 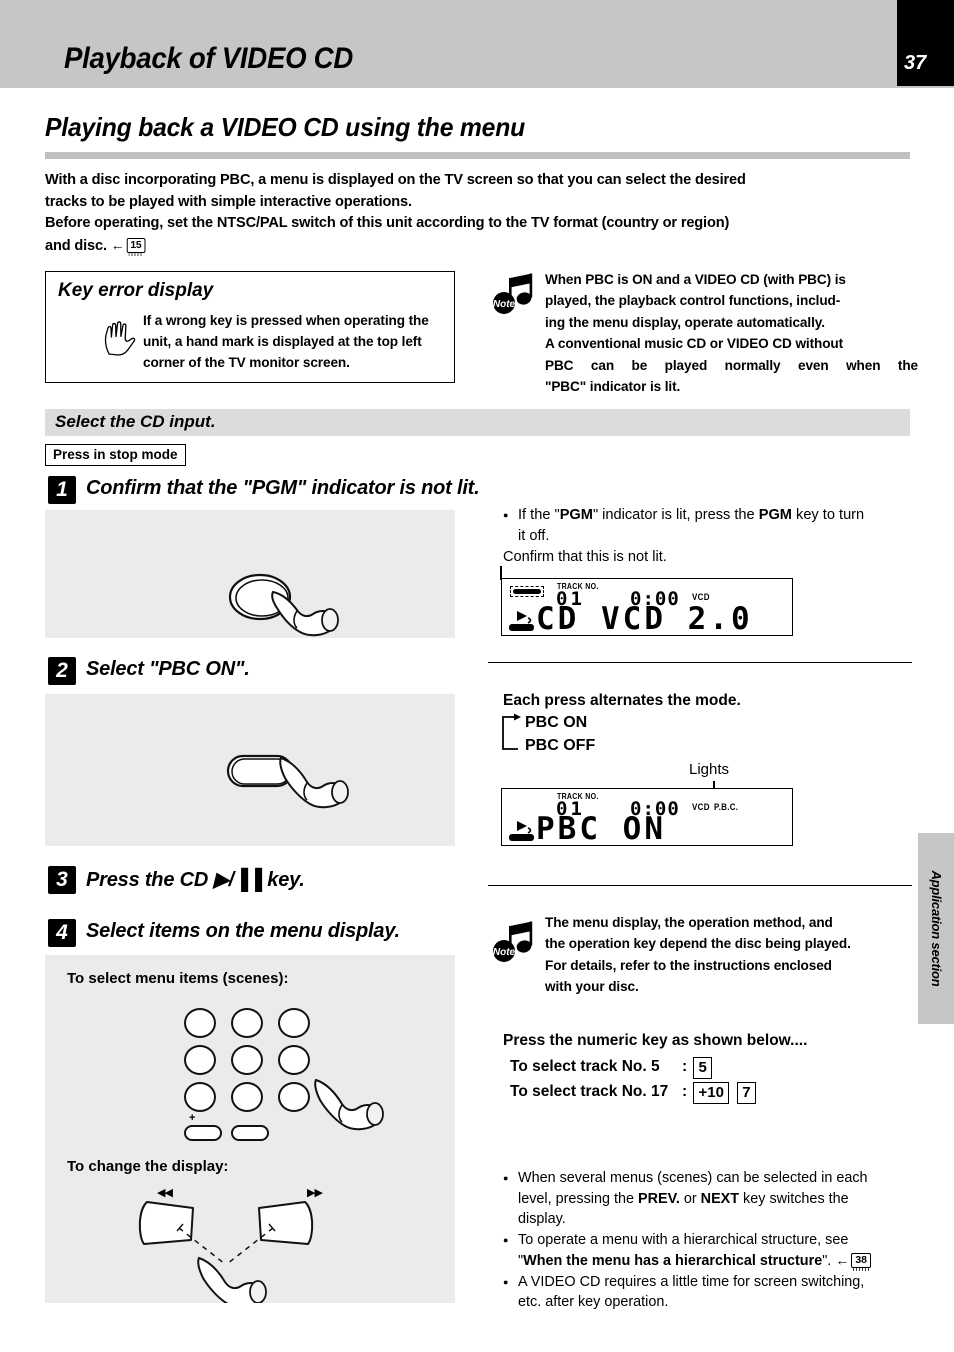 I want to click on step-text-2: Select "PBC ON"., so click(x=168, y=669).